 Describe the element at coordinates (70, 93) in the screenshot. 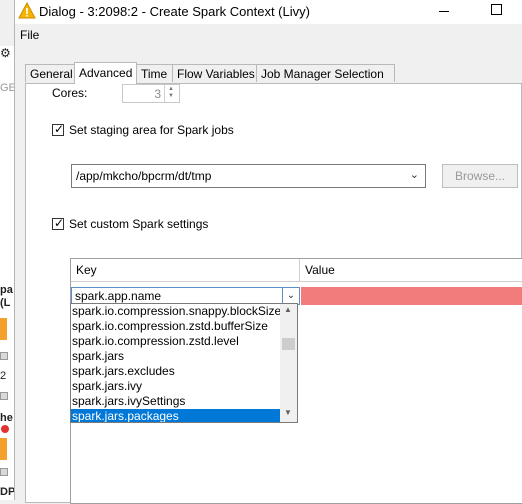

I see `cores-label: Cores:` at that location.